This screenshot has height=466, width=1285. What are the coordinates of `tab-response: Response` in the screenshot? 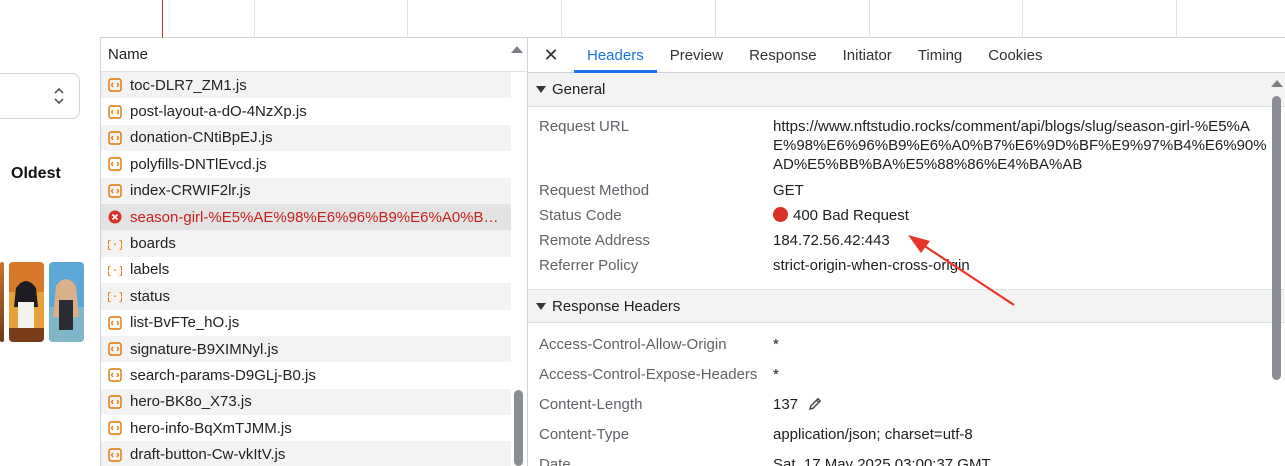 It's located at (783, 55).